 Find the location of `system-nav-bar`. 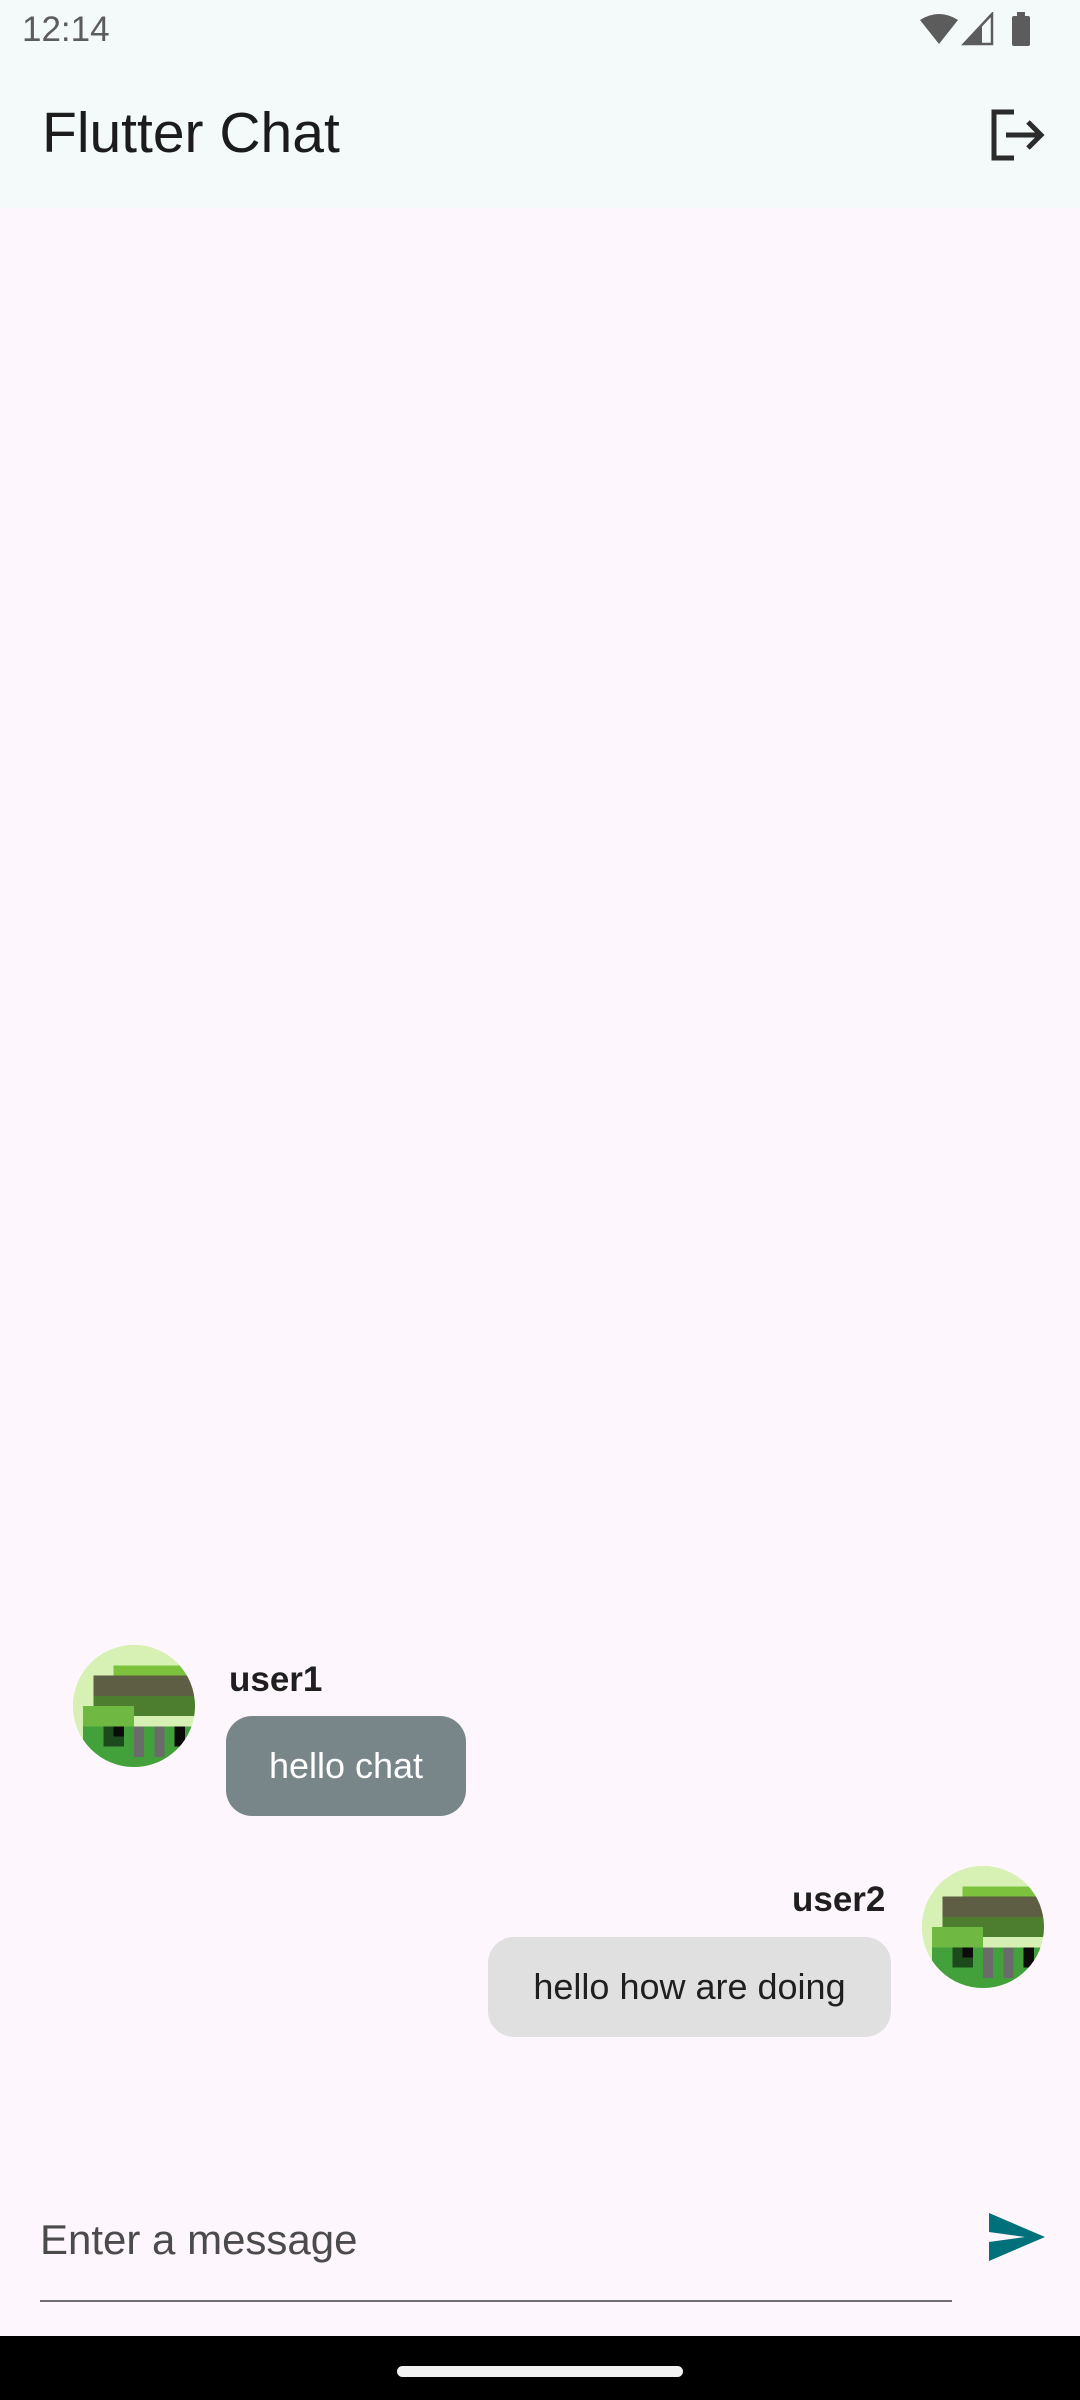

system-nav-bar is located at coordinates (540, 2368).